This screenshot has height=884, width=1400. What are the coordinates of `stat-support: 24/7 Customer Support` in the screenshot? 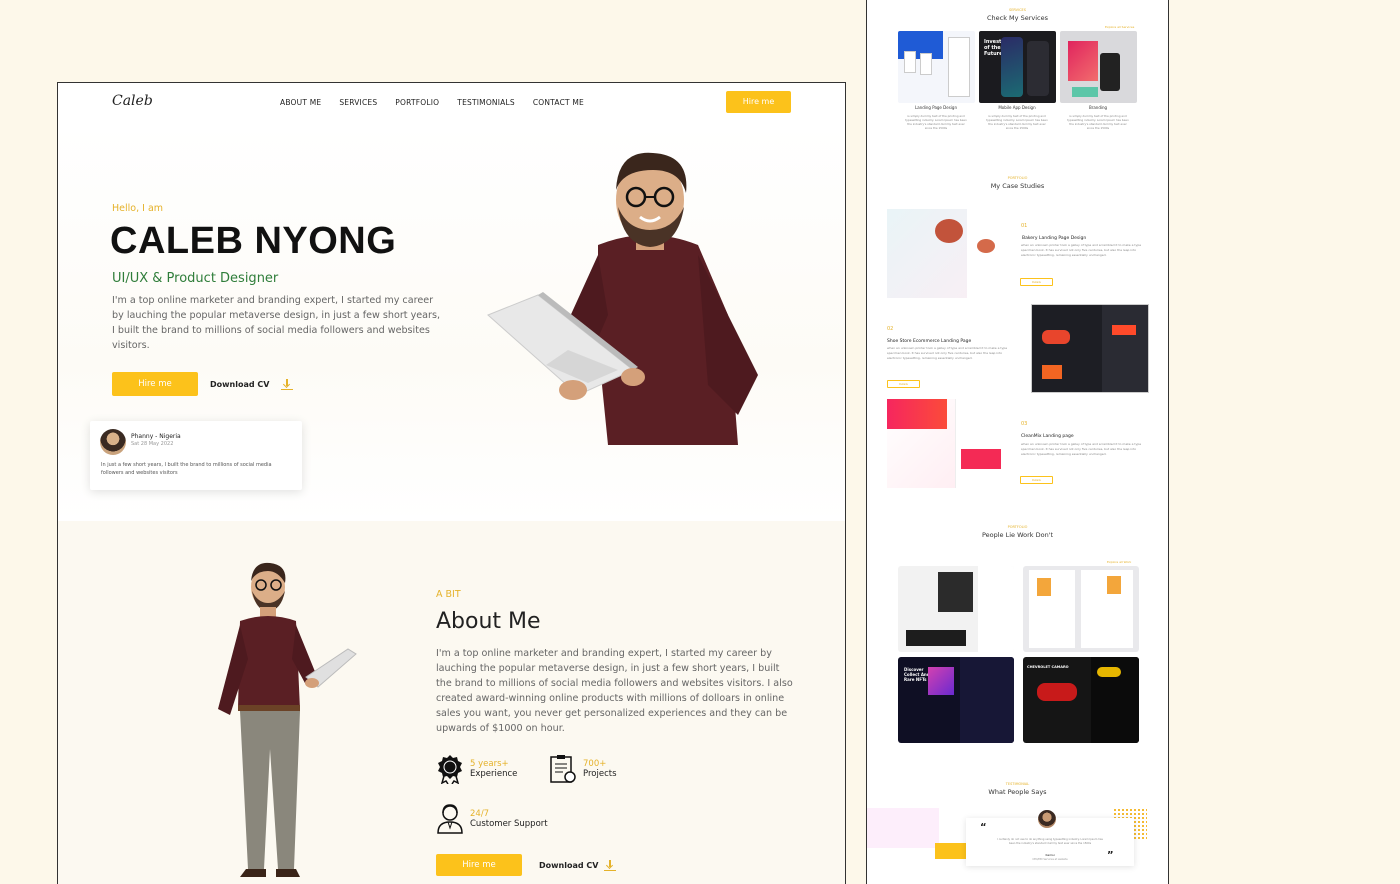 It's located at (492, 819).